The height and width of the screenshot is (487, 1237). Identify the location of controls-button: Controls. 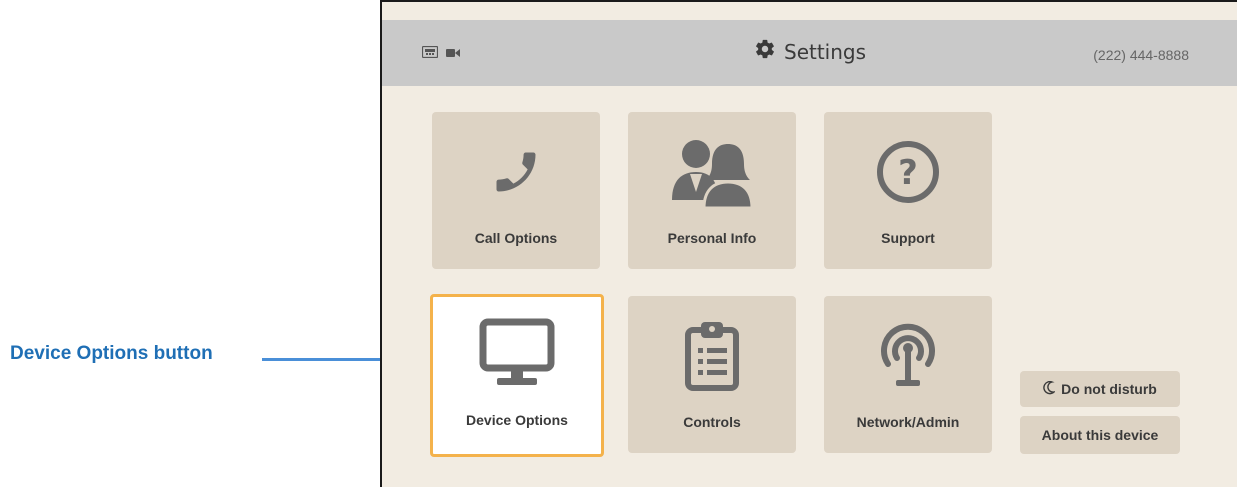
(712, 374).